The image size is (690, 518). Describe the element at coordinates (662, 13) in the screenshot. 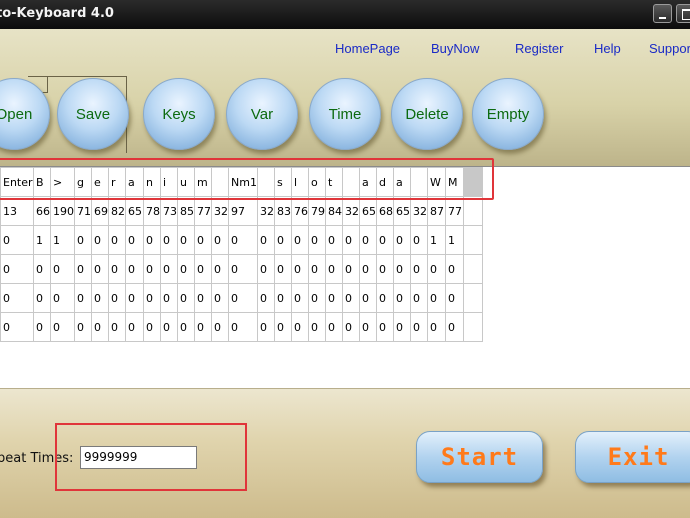

I see `minimize-icon` at that location.